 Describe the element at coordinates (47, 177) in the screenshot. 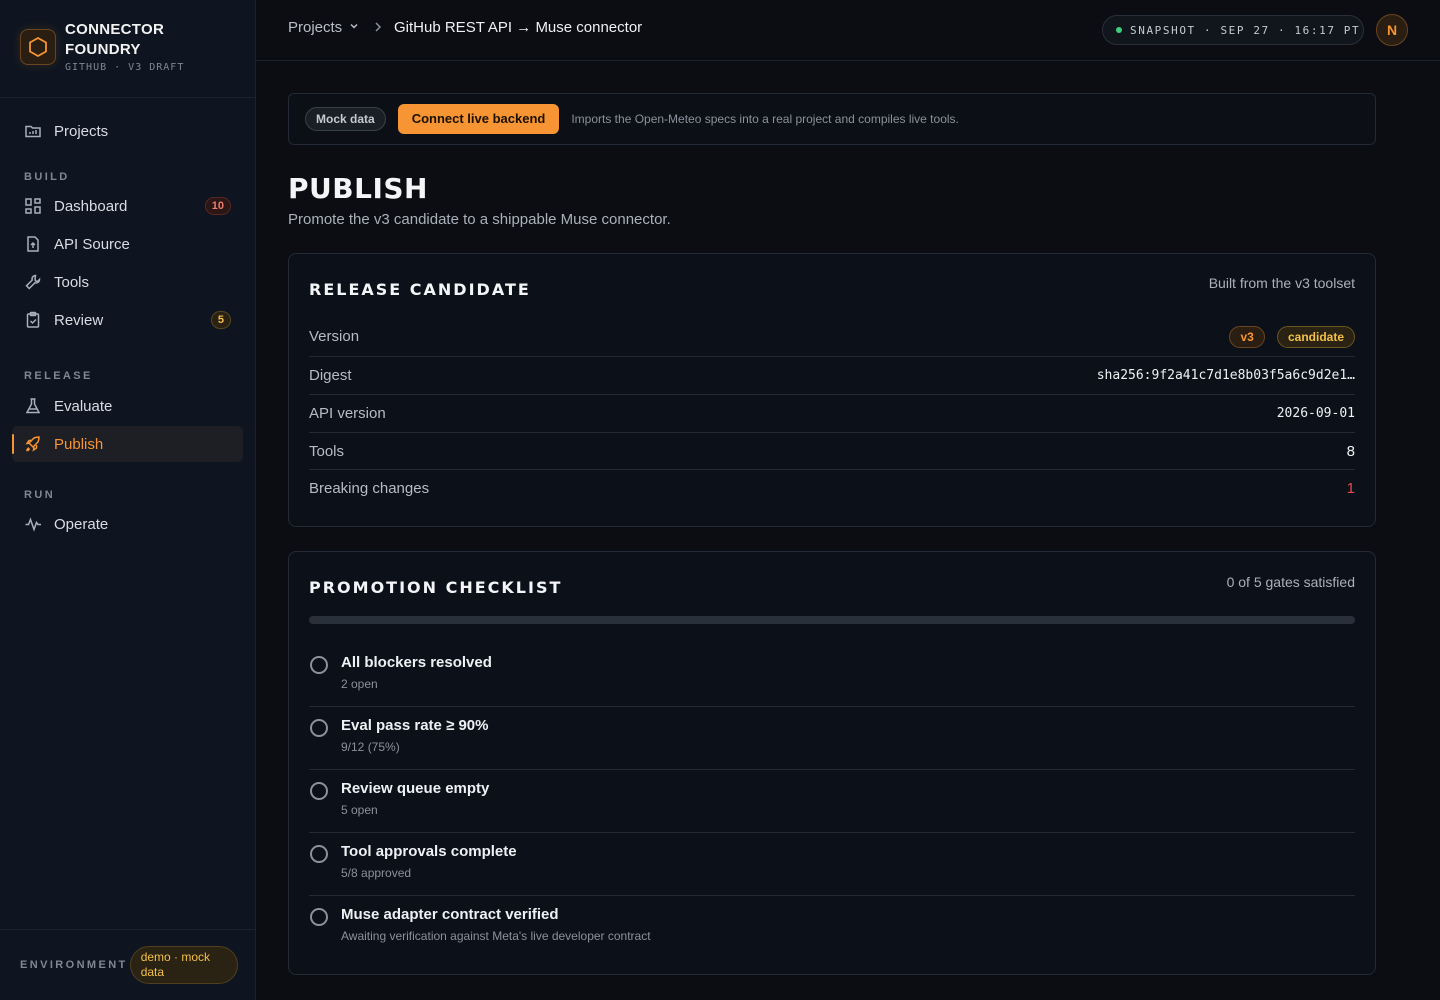

I see `section-build-heading: BUILD` at that location.